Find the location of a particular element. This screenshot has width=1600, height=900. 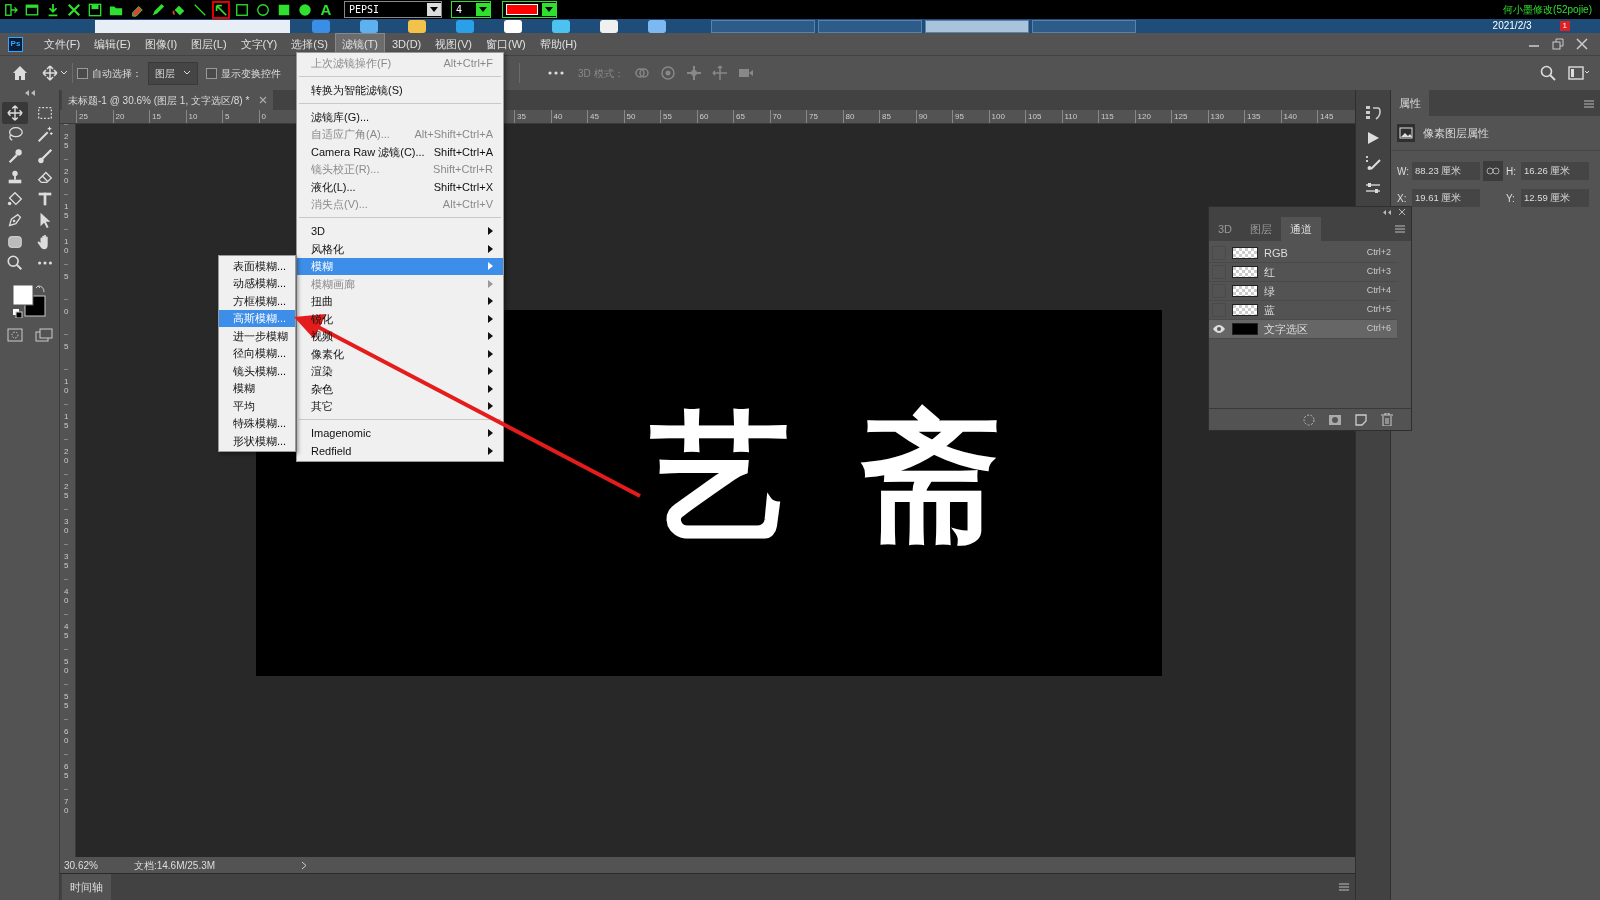

more-icon is located at coordinates (556, 73).